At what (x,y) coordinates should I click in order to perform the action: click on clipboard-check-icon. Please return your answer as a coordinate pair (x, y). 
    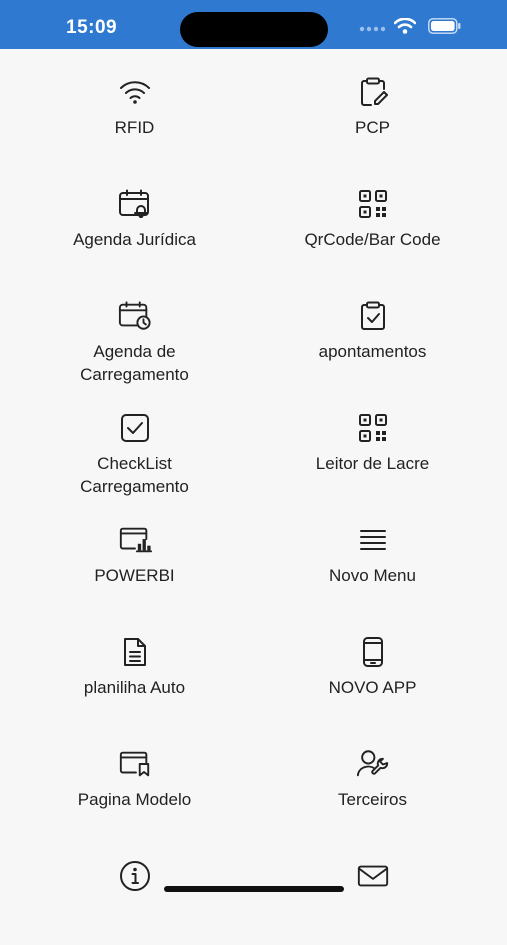
    Looking at the image, I should click on (373, 316).